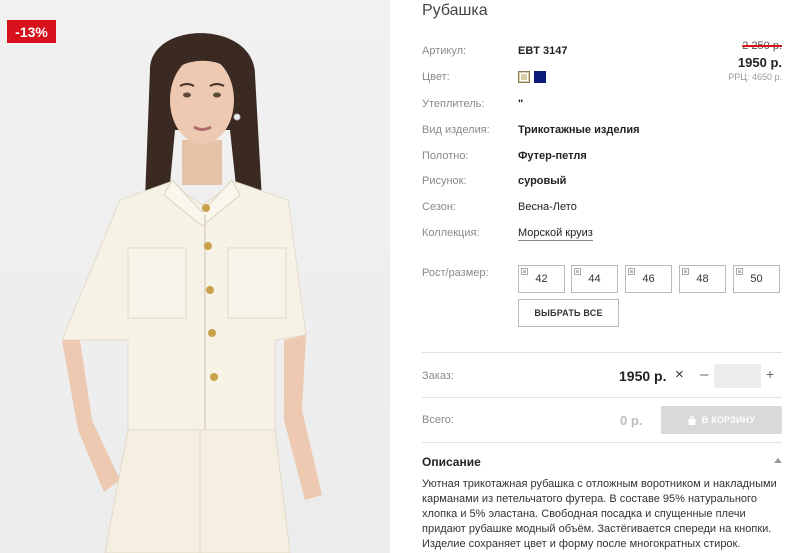 The width and height of the screenshot is (800, 553). I want to click on product-title: Рубашка, so click(455, 10).